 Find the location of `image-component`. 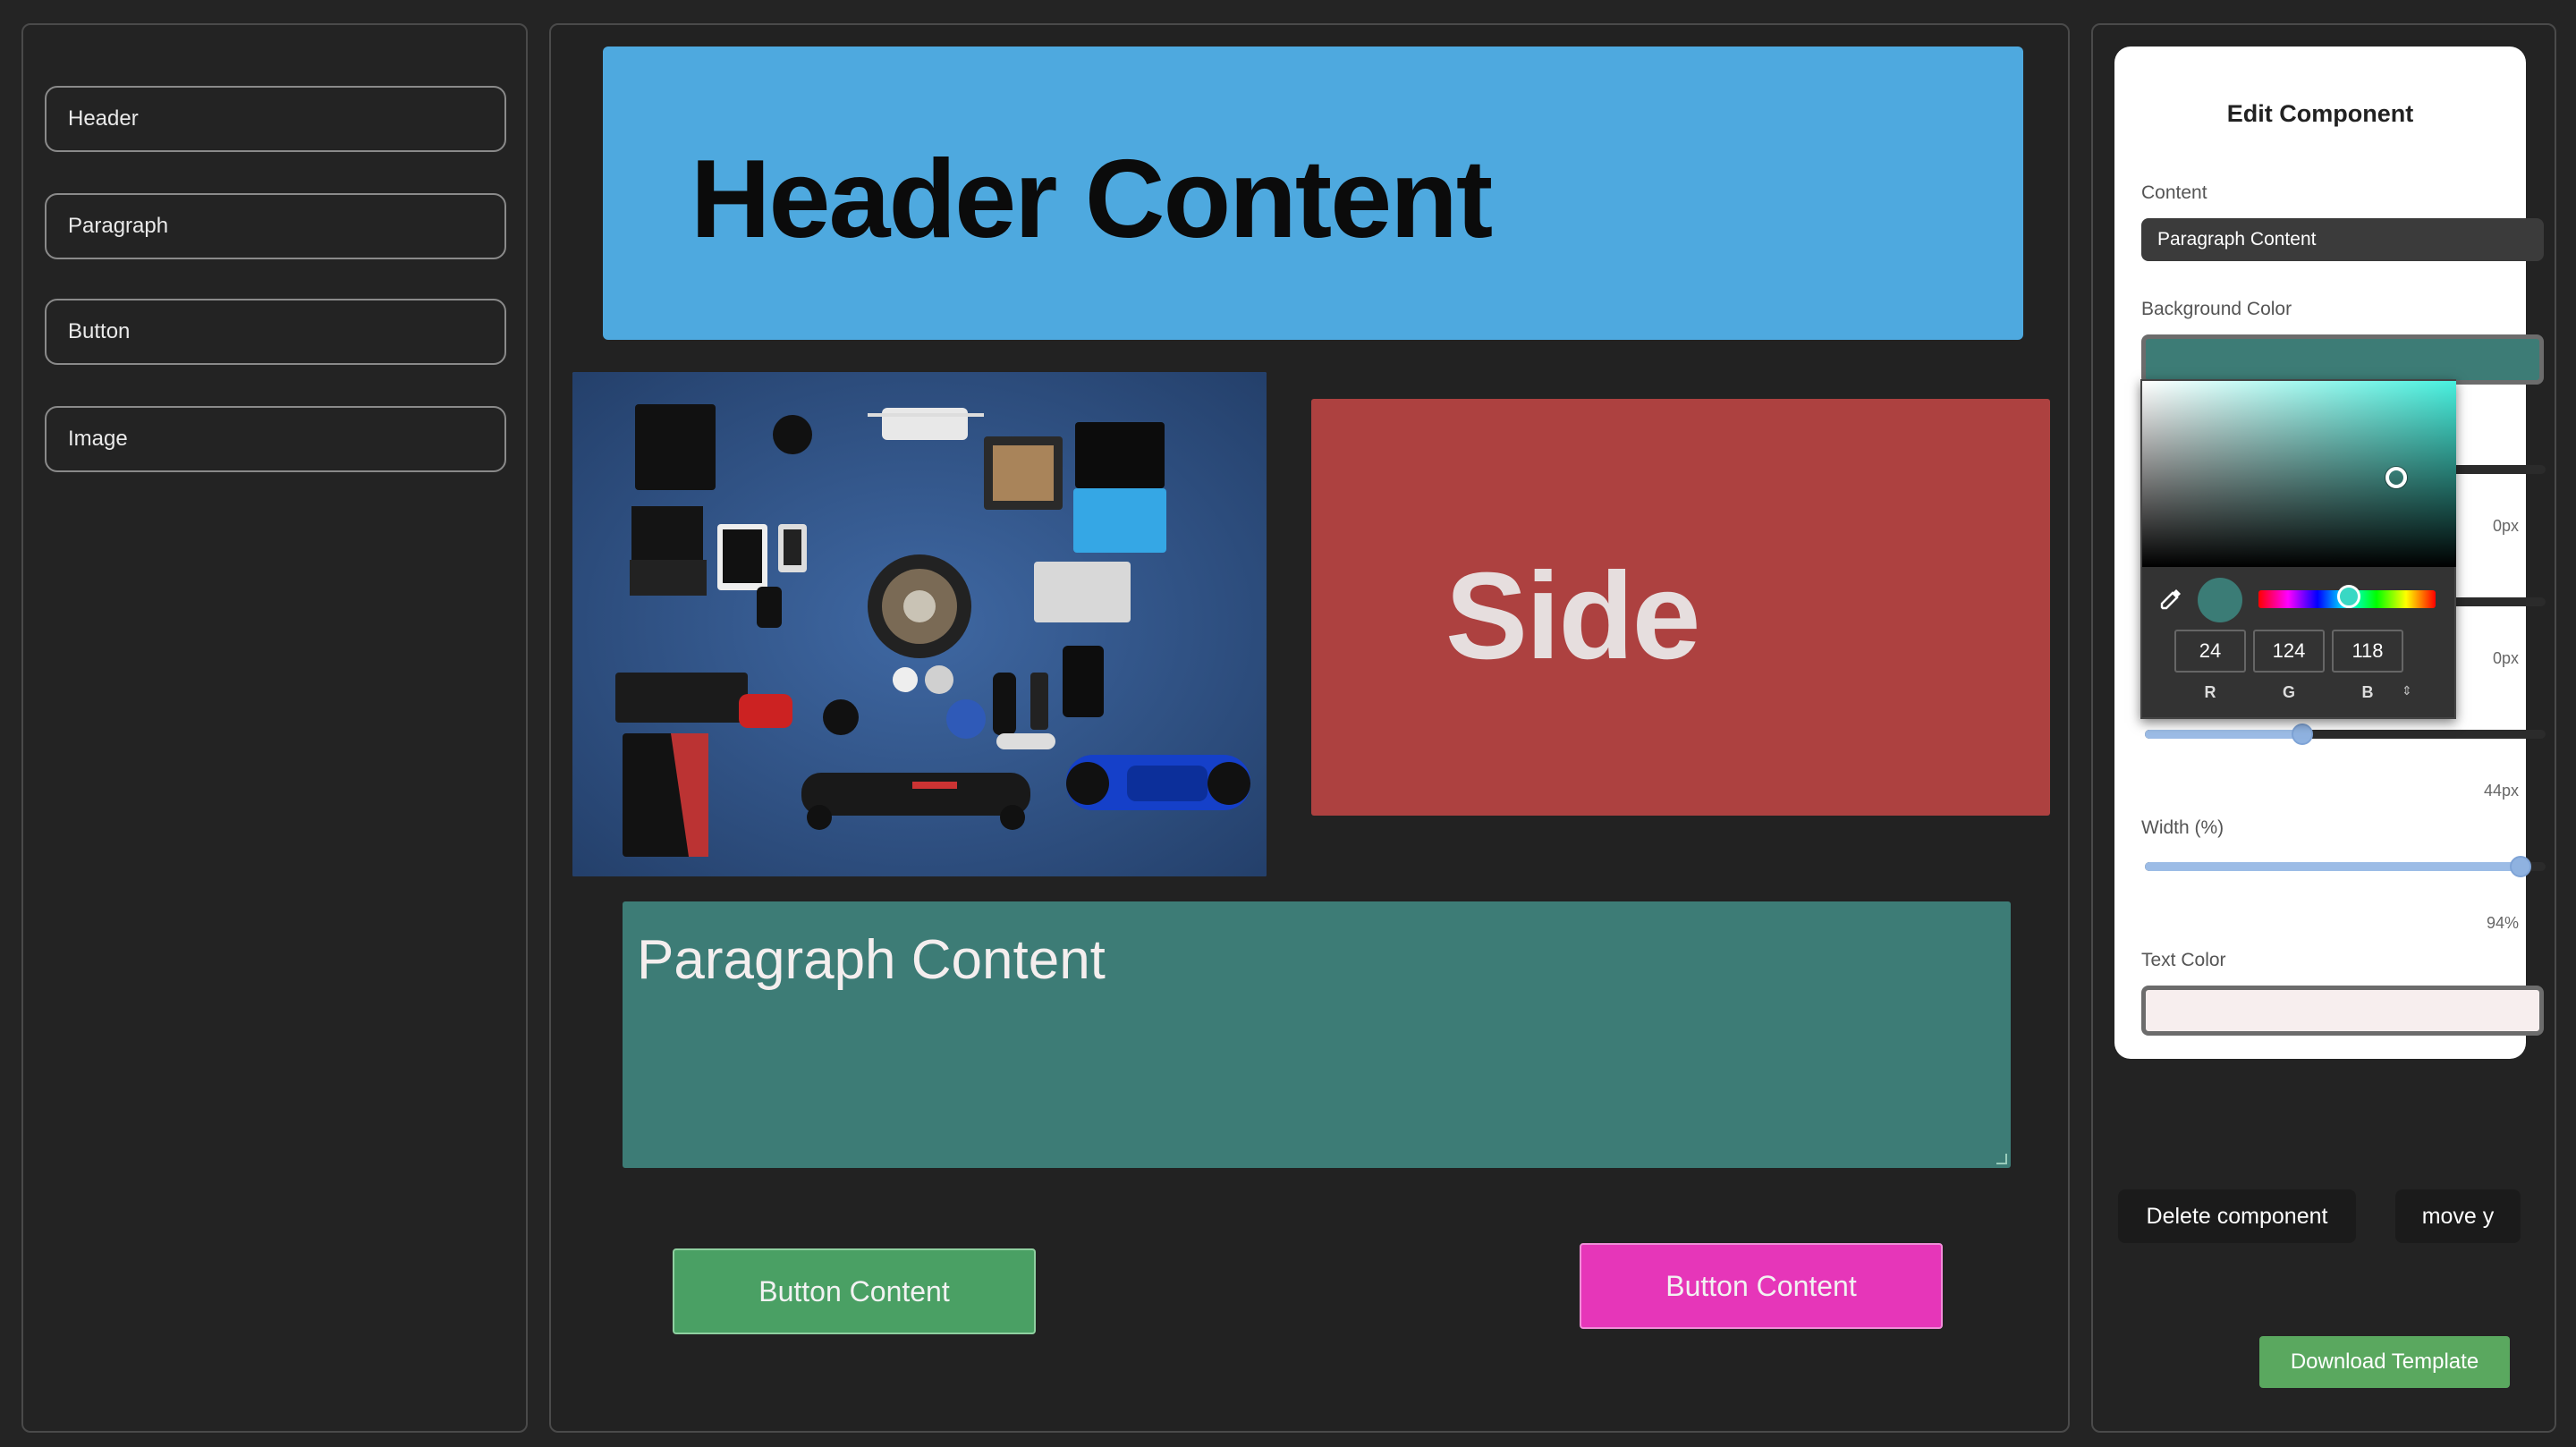

image-component is located at coordinates (919, 624).